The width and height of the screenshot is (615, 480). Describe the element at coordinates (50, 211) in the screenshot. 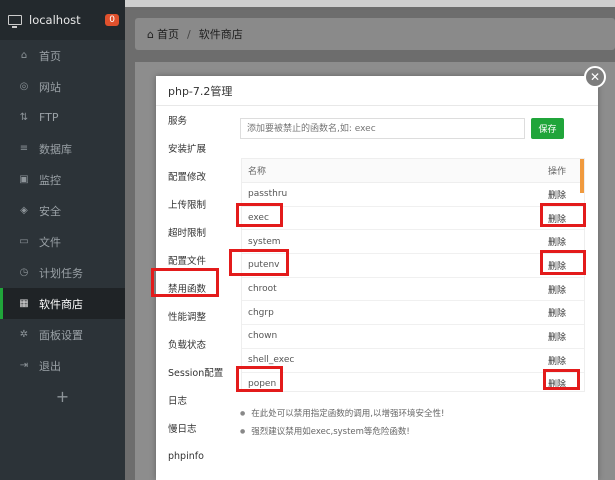

I see `sidebar-item-label: 安全` at that location.